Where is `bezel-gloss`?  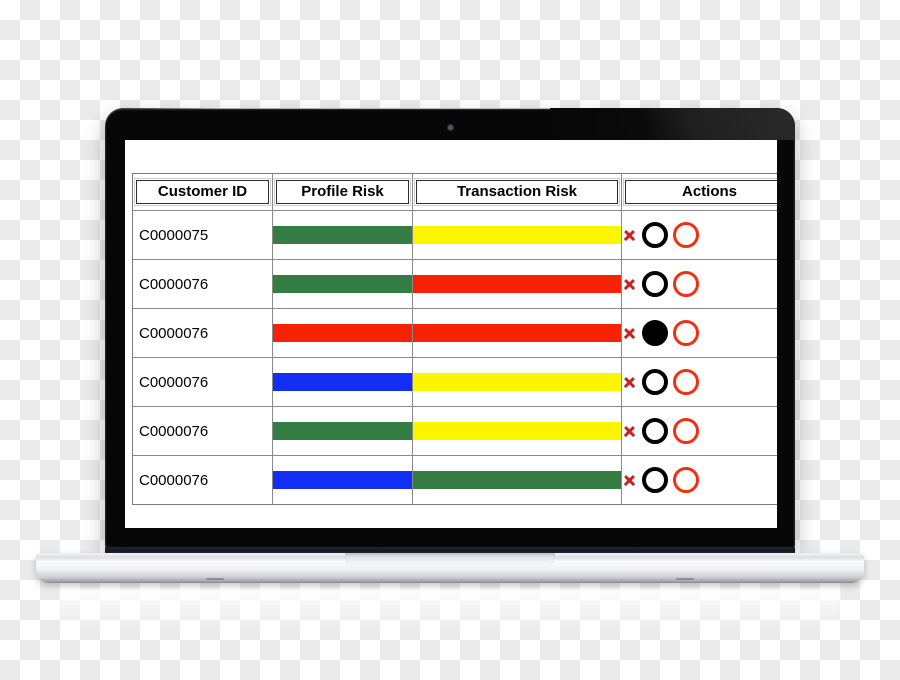 bezel-gloss is located at coordinates (672, 124).